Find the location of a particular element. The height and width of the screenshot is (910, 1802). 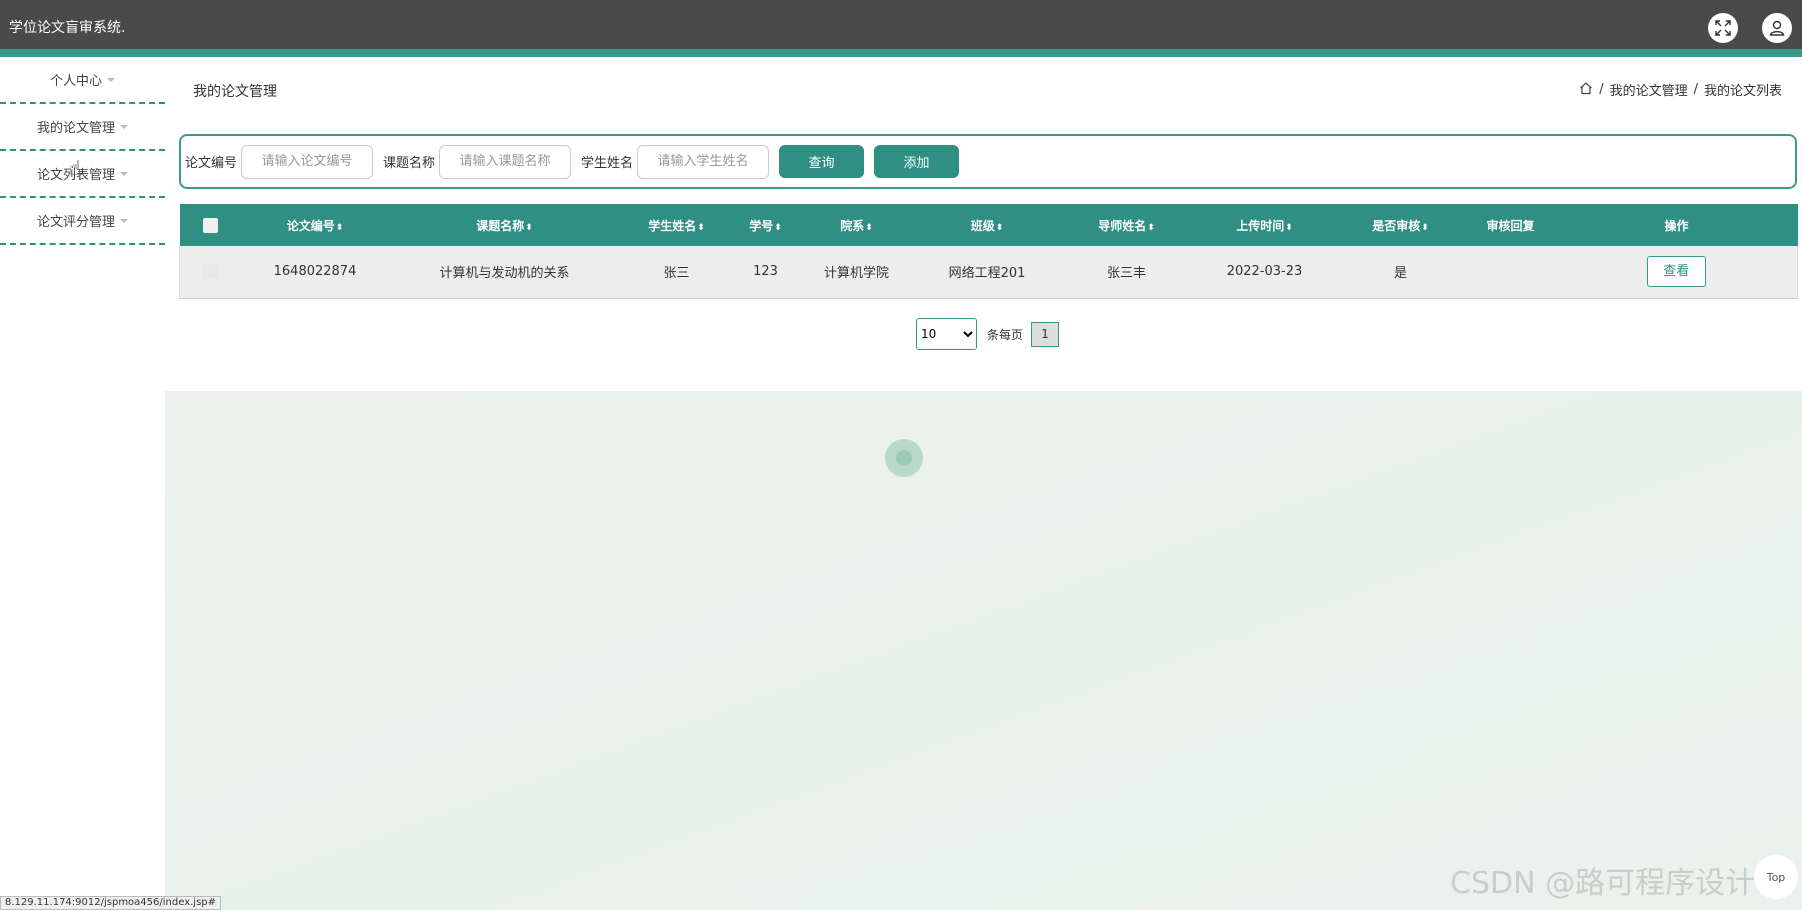

col-advisor: 导师姓名⬍ is located at coordinates (1127, 225).